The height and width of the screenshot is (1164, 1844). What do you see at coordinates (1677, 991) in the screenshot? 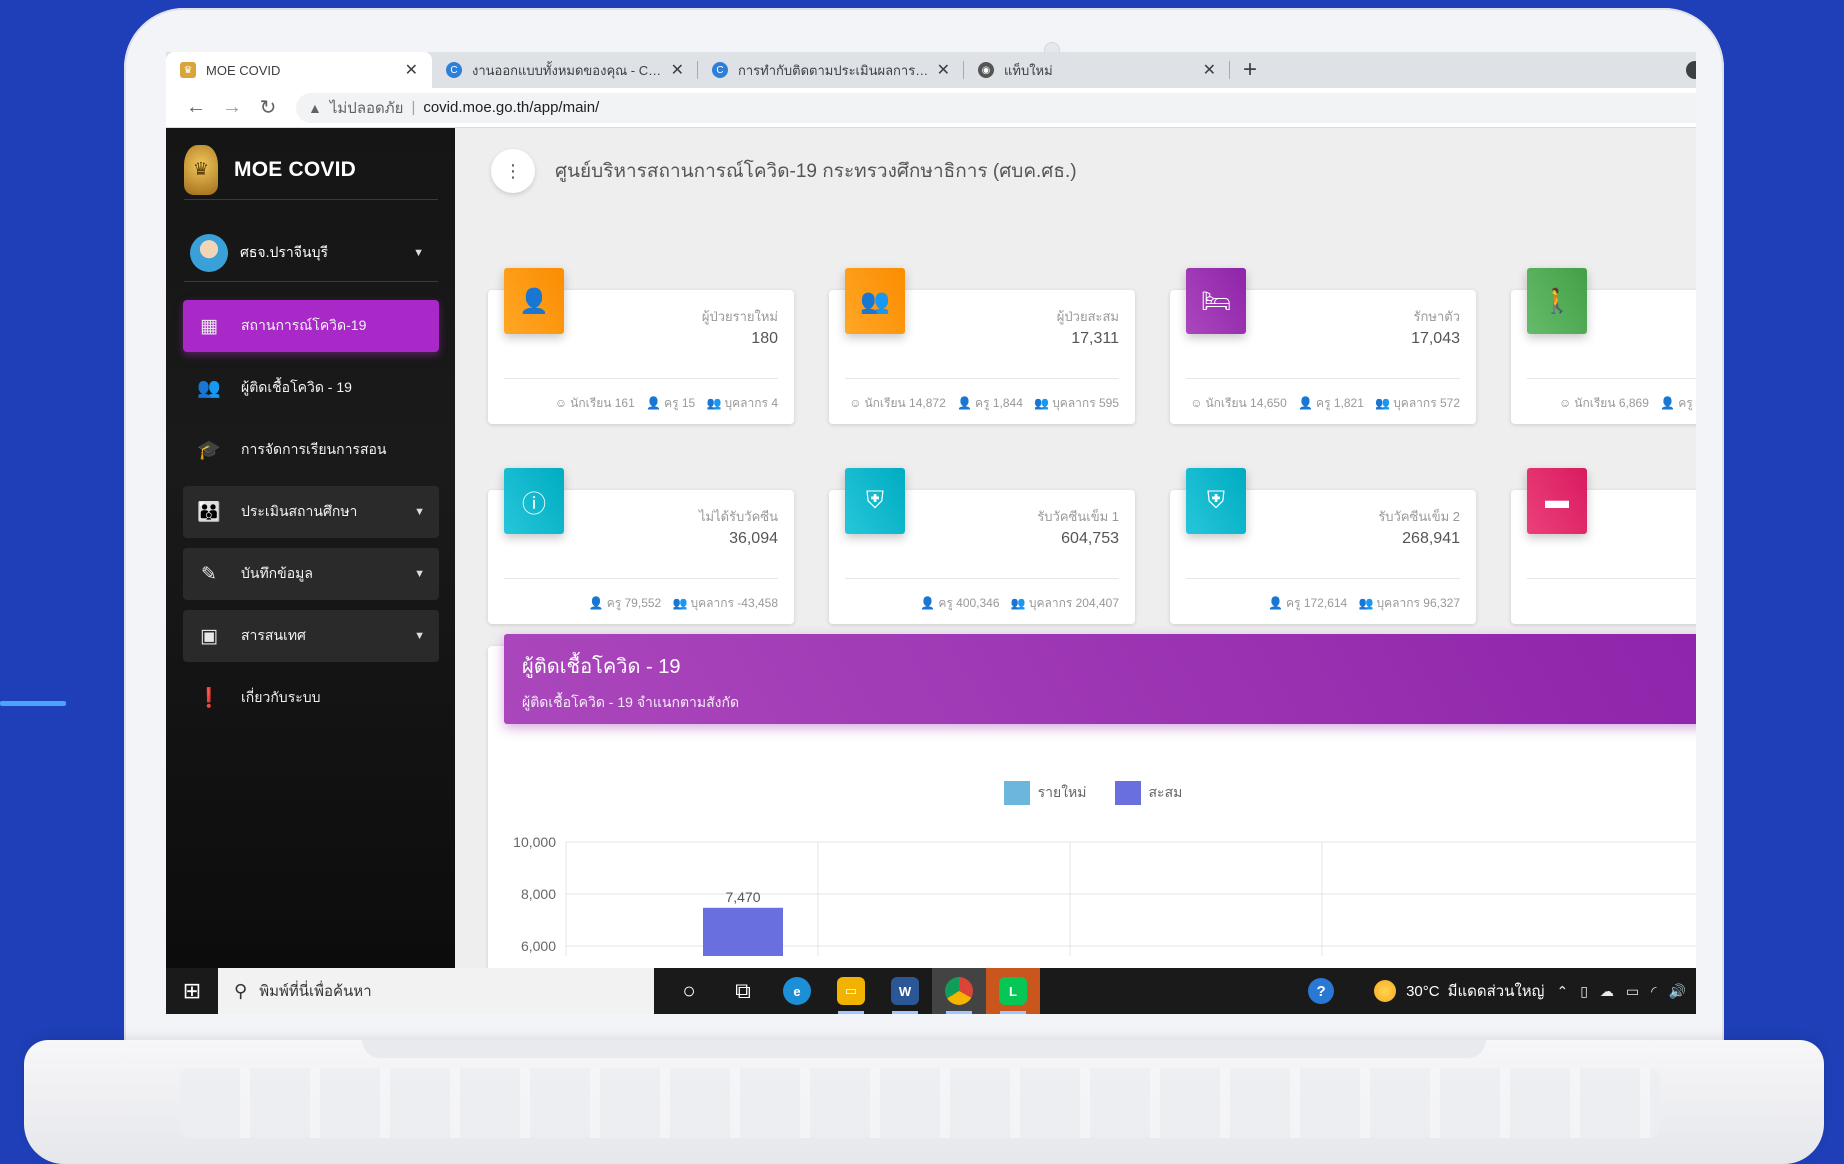
I see `volume-icon: 🔊` at bounding box center [1677, 991].